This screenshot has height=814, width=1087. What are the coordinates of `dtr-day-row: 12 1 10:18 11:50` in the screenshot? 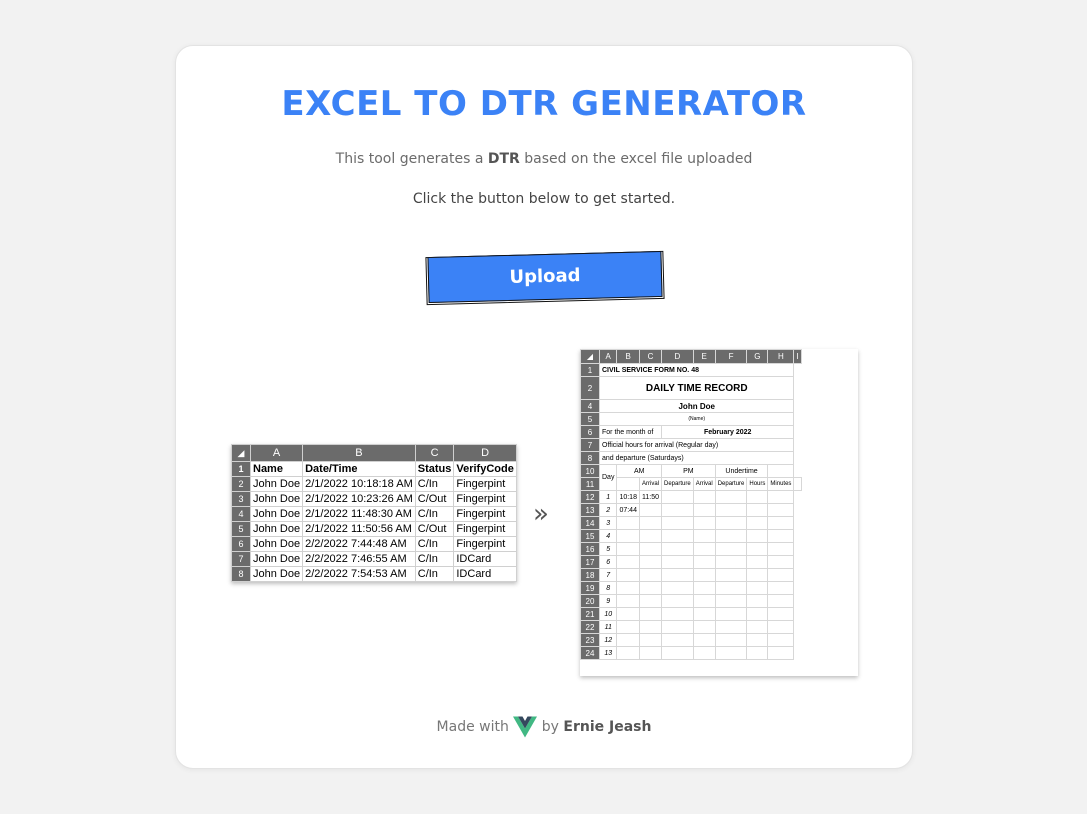 It's located at (691, 497).